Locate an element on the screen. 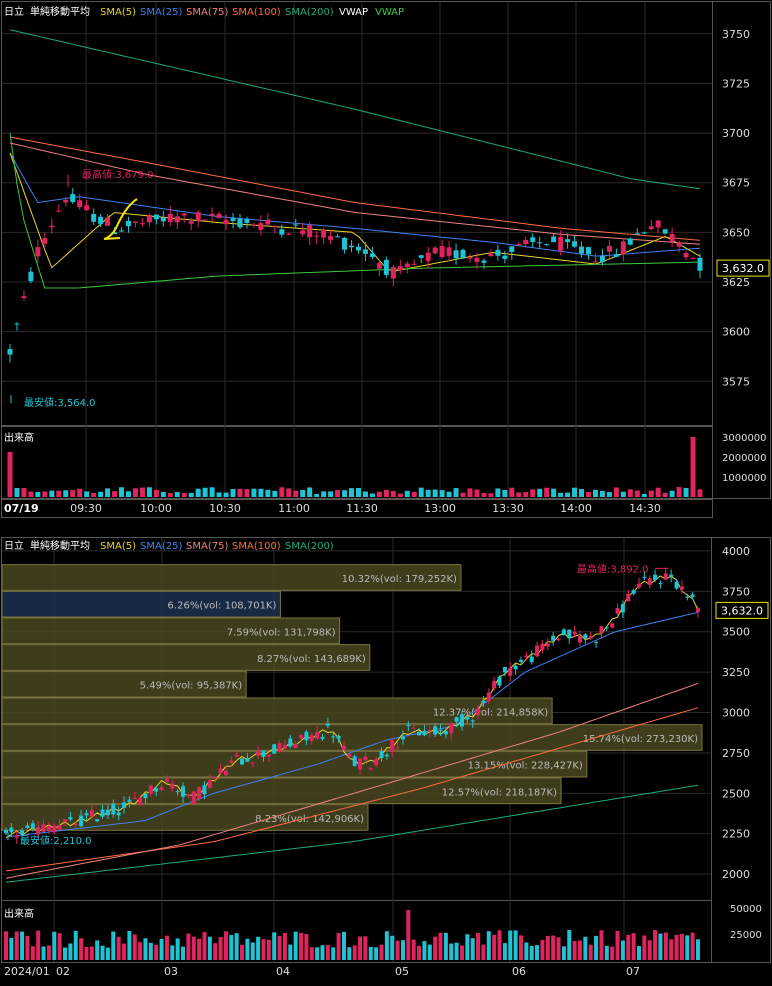  bottom-x-tick-label: 2024/01 is located at coordinates (27, 971).